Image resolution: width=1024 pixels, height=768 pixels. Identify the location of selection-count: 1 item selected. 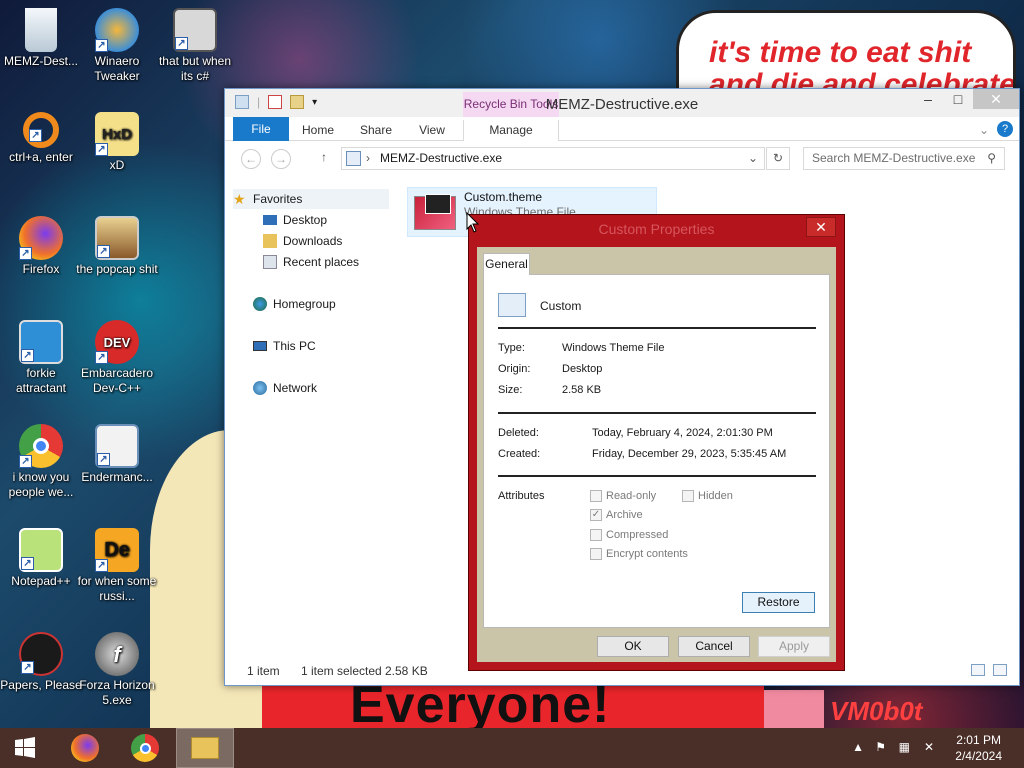
(341, 671).